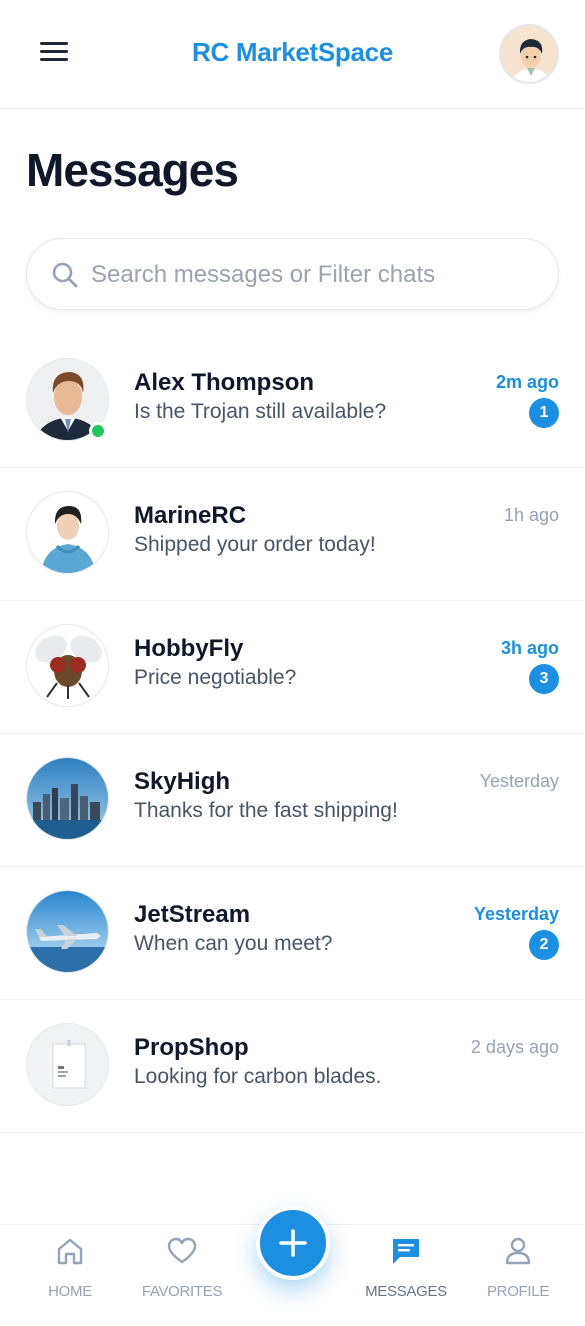 Image resolution: width=585 pixels, height=1326 pixels. Describe the element at coordinates (514, 1047) in the screenshot. I see `chat-time: 2 days ago` at that location.